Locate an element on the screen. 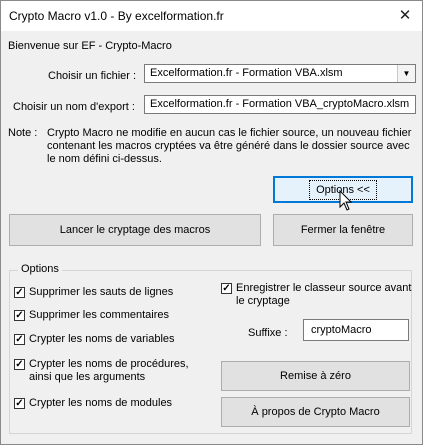 The height and width of the screenshot is (445, 423). note-line: le nom défini ci-dessus. is located at coordinates (104, 159).